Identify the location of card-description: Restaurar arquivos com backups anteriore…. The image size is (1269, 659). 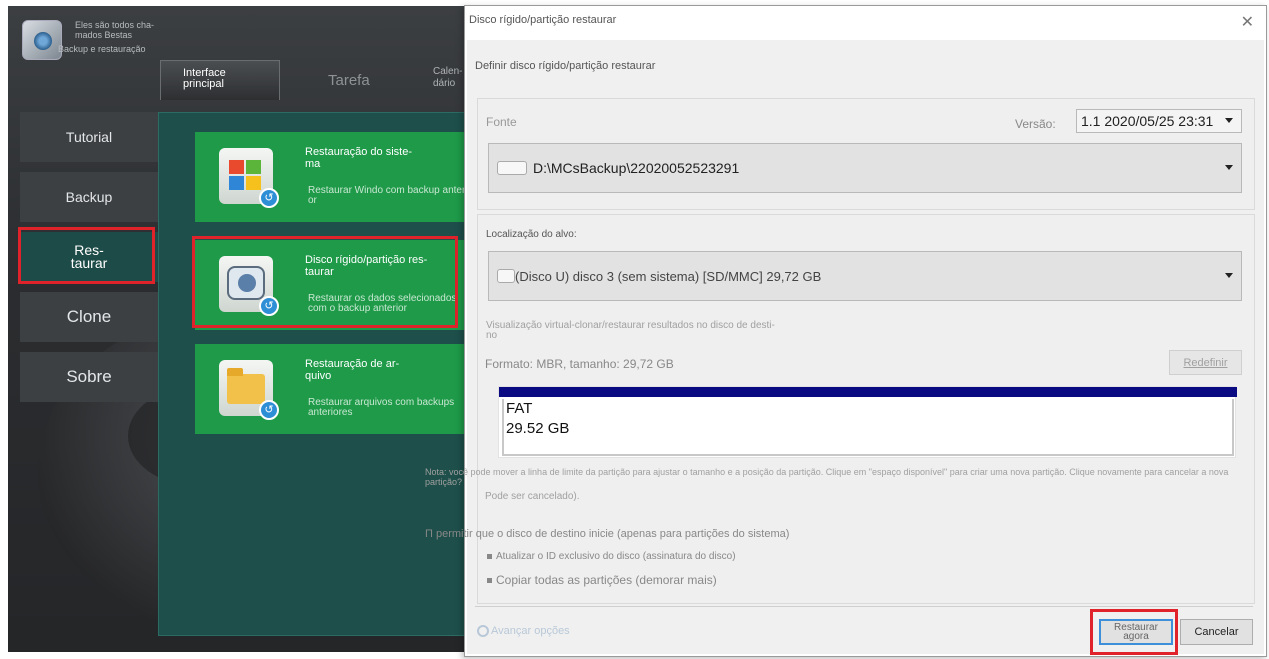
(381, 407).